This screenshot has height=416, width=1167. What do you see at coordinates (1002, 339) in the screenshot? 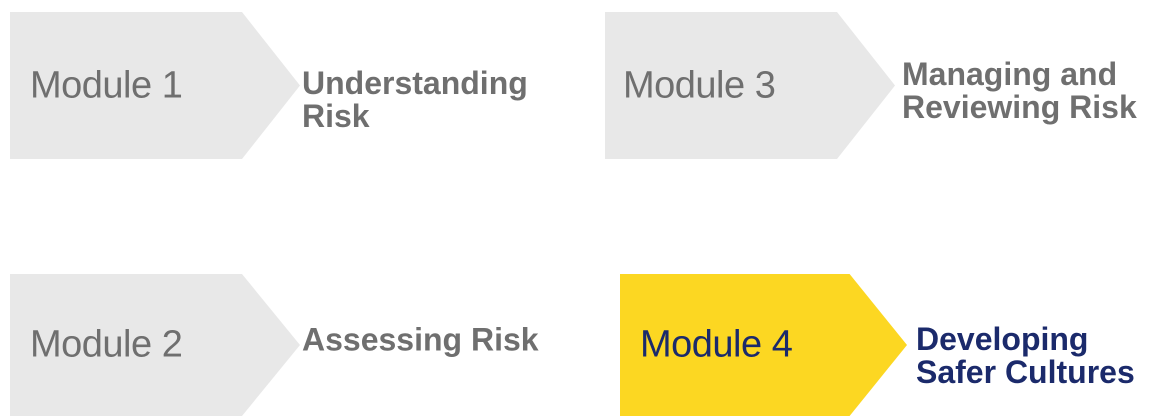
I see `module-4-title-line-1: Developing` at bounding box center [1002, 339].